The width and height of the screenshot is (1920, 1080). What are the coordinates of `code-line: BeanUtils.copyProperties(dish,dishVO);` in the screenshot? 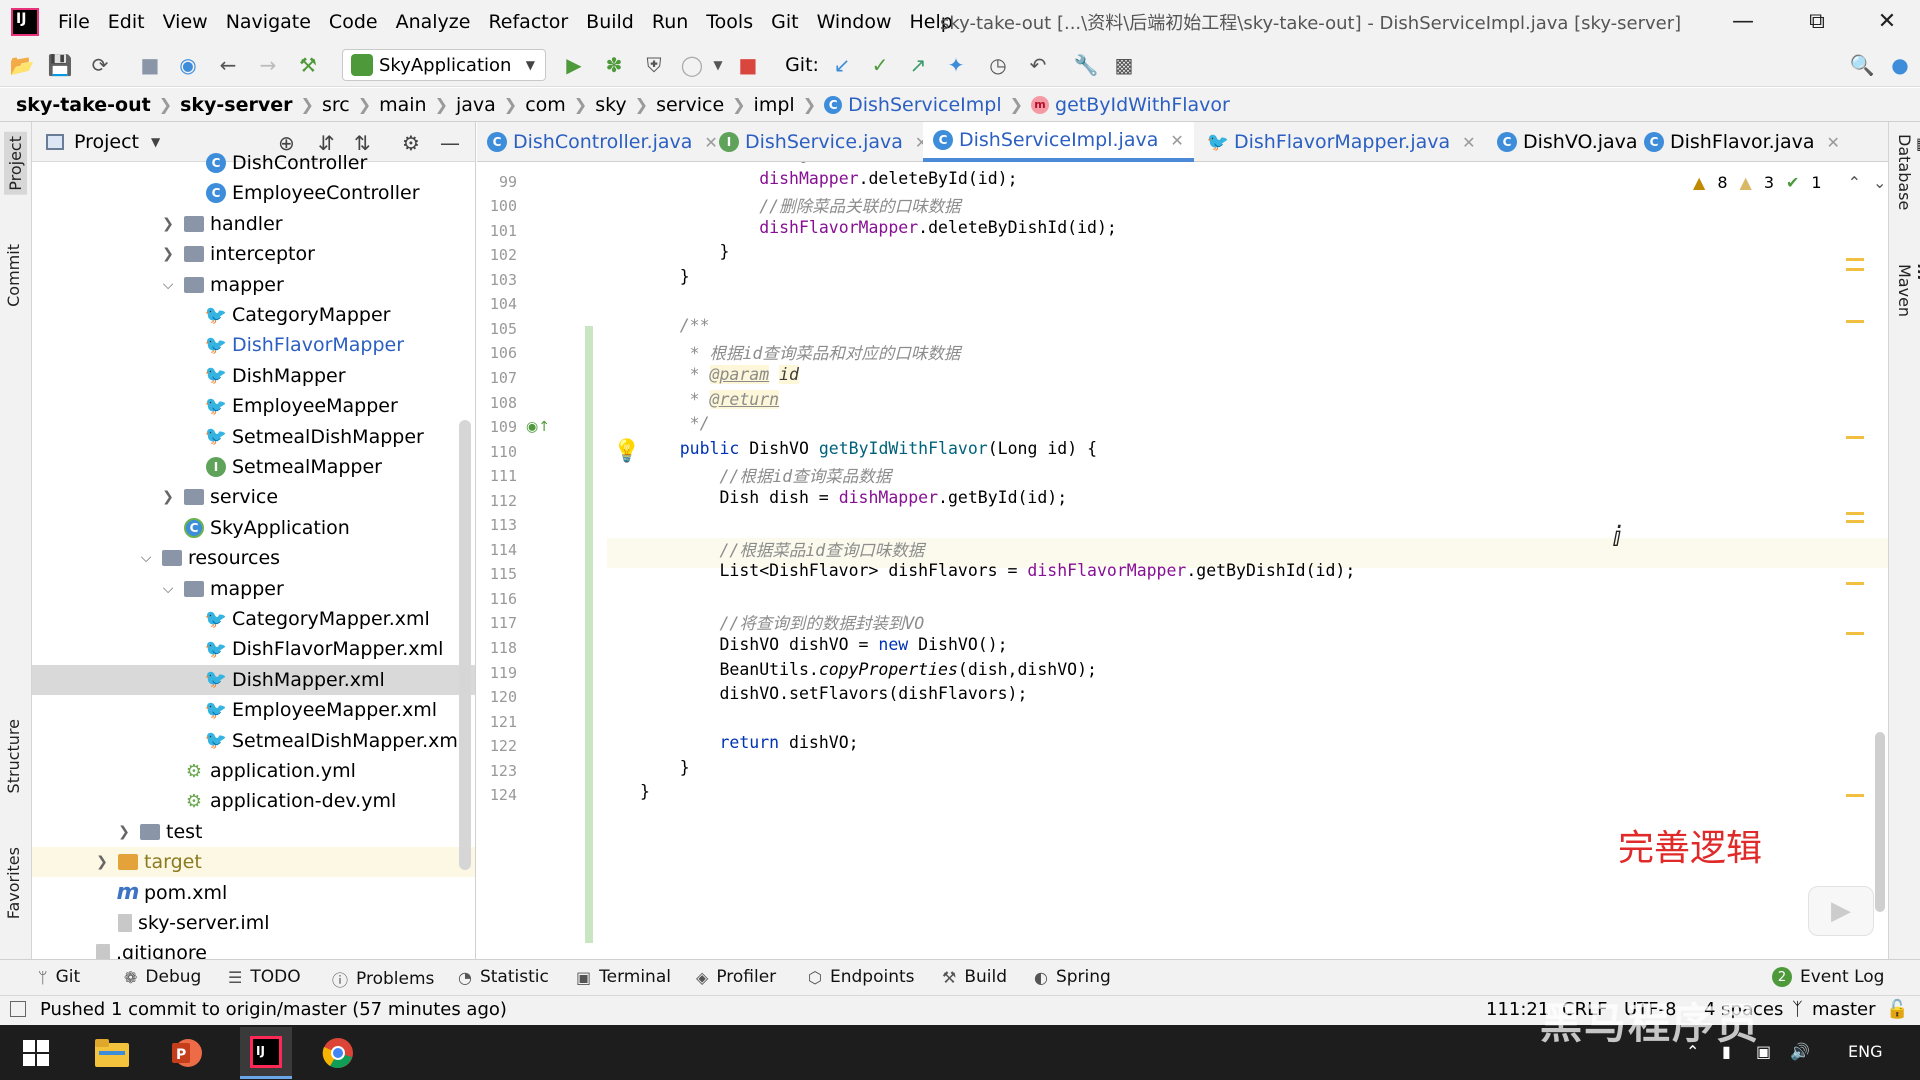 It's located at (868, 669).